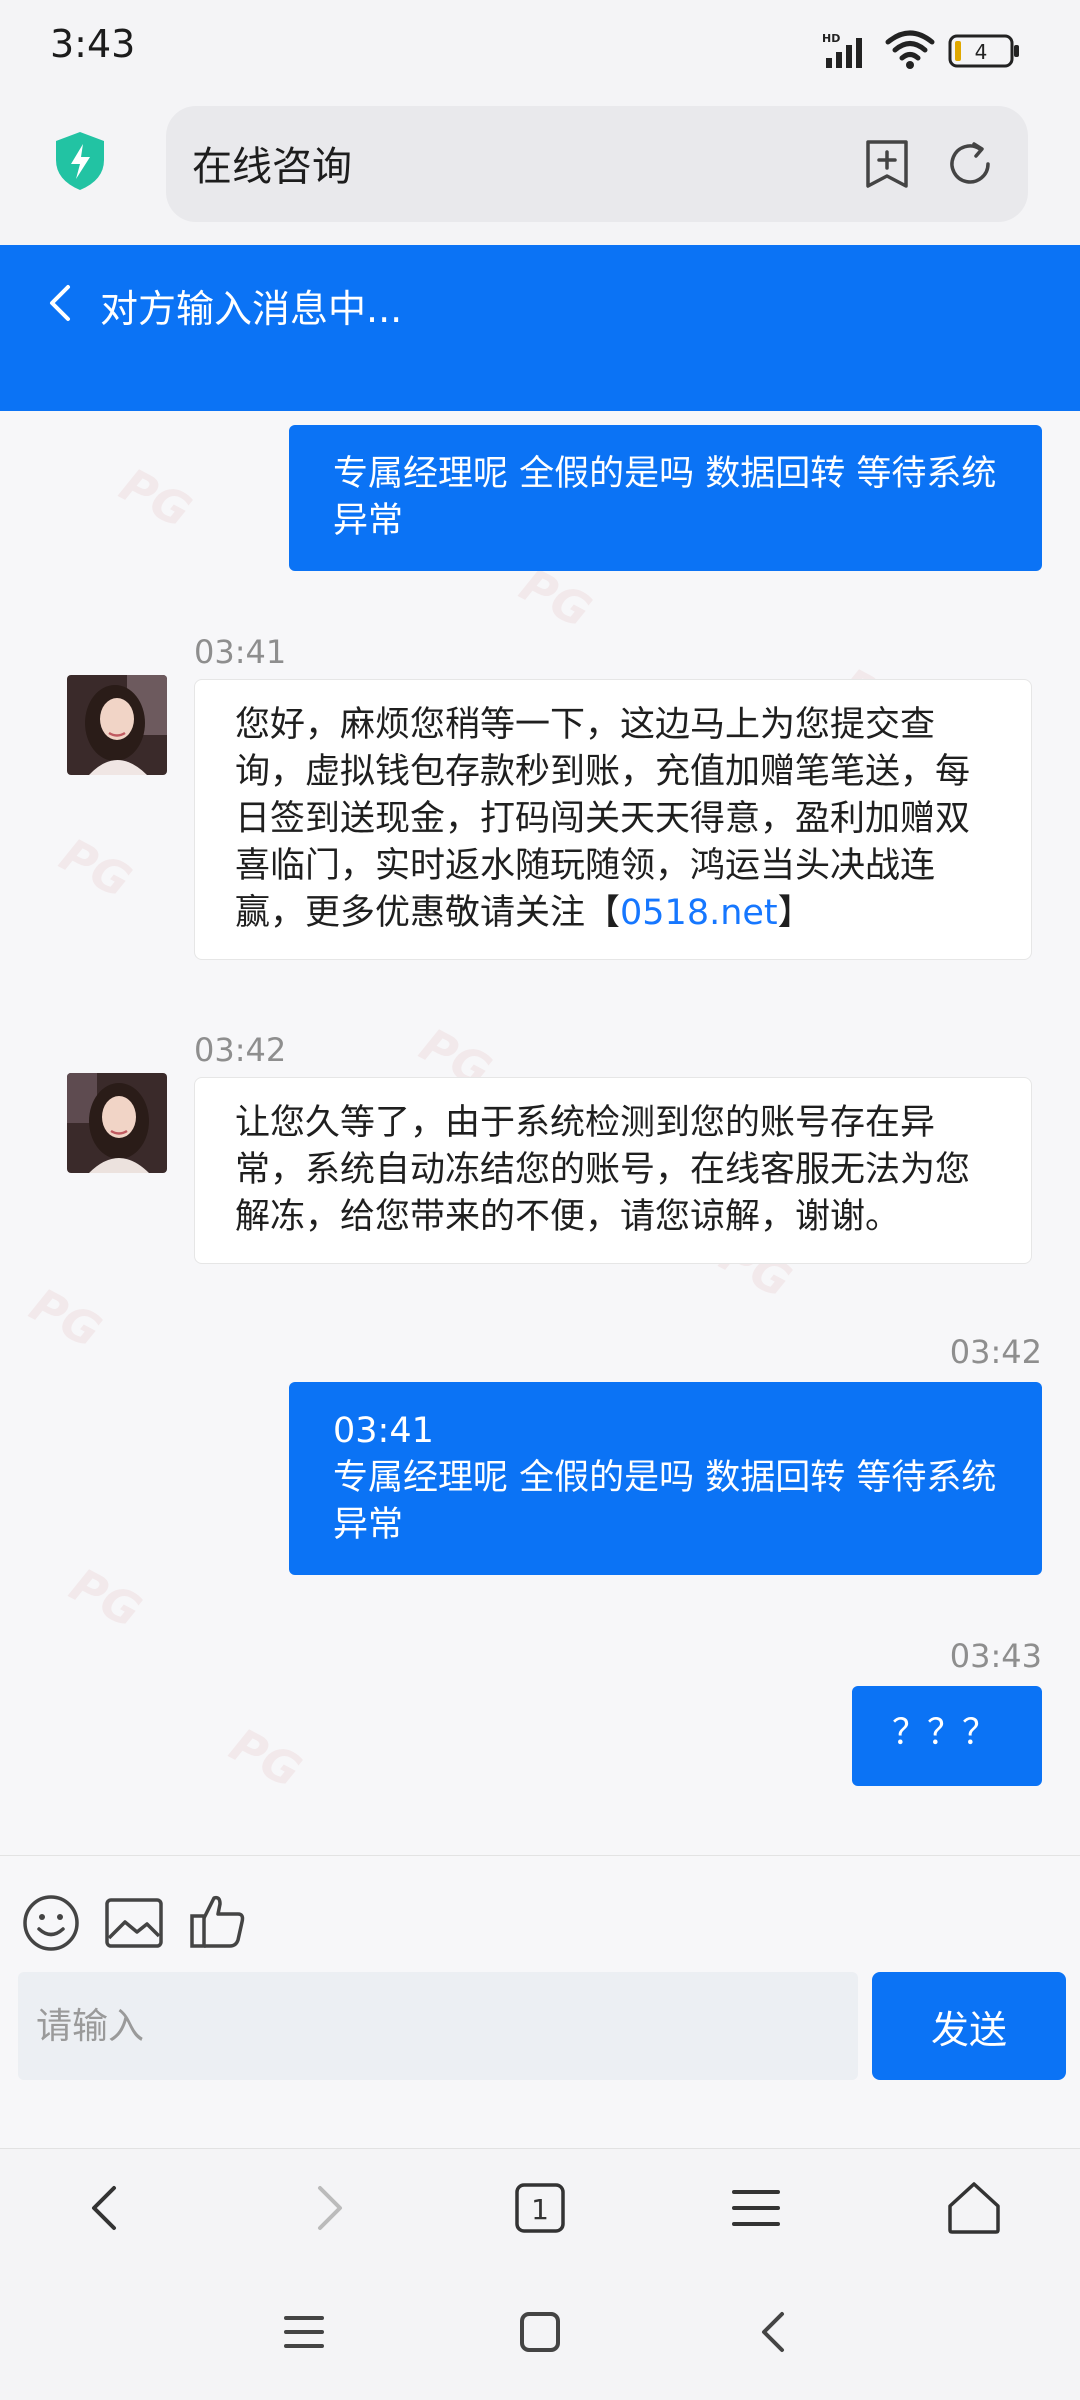 The height and width of the screenshot is (2400, 1080). I want to click on message-bubble-out: 专属经理呢 全假的是吗 数据回转 等待系统异常, so click(665, 498).